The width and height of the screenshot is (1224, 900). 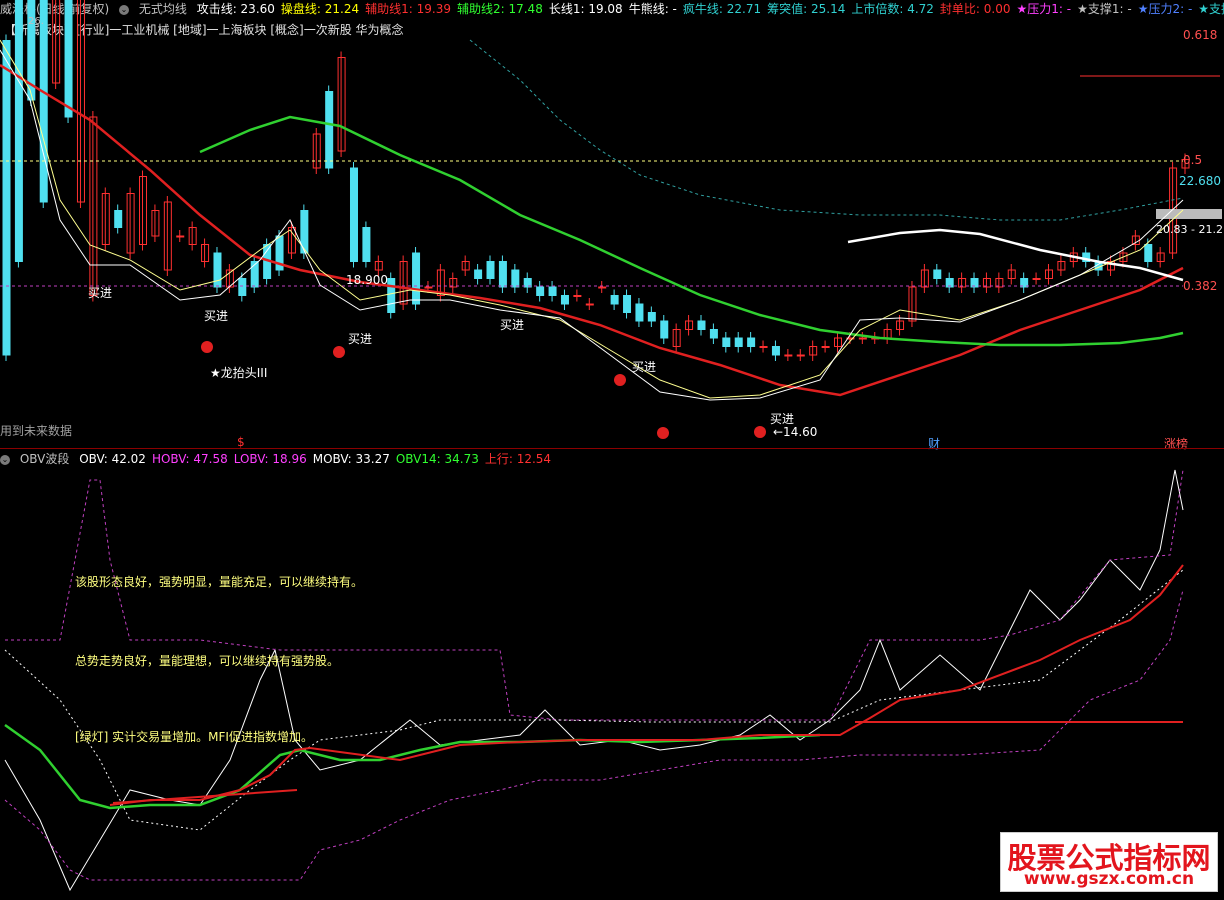 I want to click on fib-label-618: 0.618, so click(x=1200, y=35).